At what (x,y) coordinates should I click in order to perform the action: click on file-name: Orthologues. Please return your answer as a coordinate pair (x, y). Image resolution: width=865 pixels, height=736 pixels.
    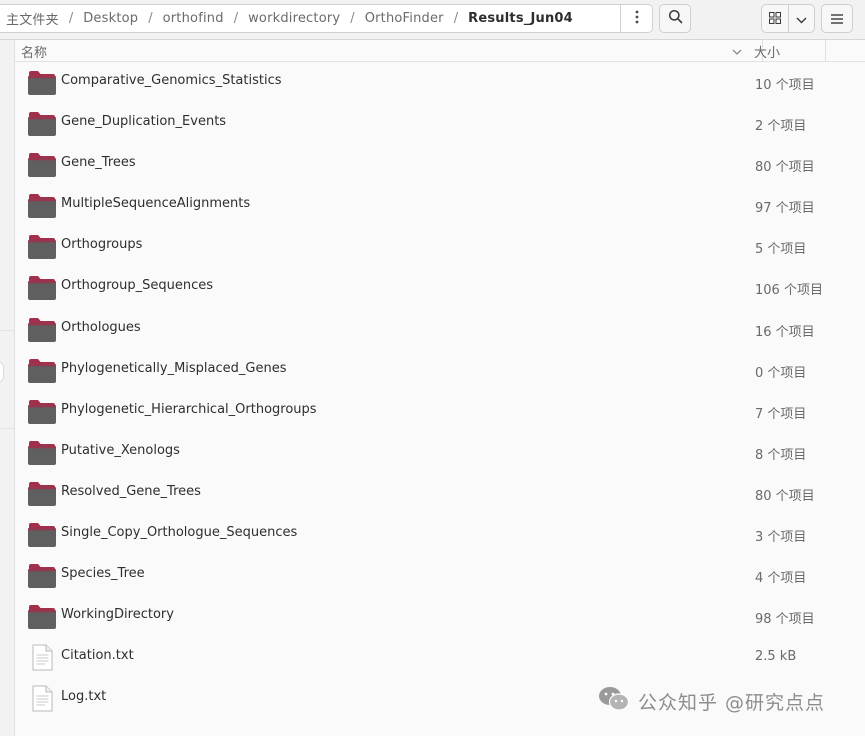
    Looking at the image, I should click on (101, 327).